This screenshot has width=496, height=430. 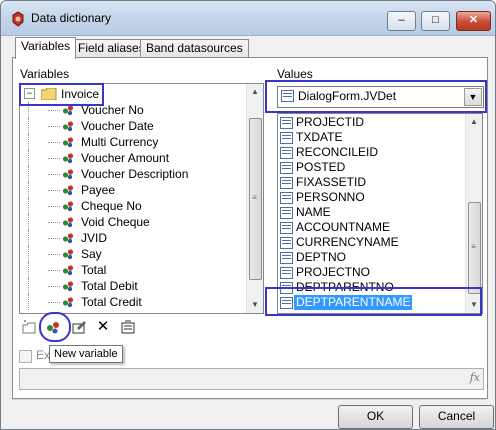 What do you see at coordinates (94, 238) in the screenshot?
I see `tree-item-label: JVID` at bounding box center [94, 238].